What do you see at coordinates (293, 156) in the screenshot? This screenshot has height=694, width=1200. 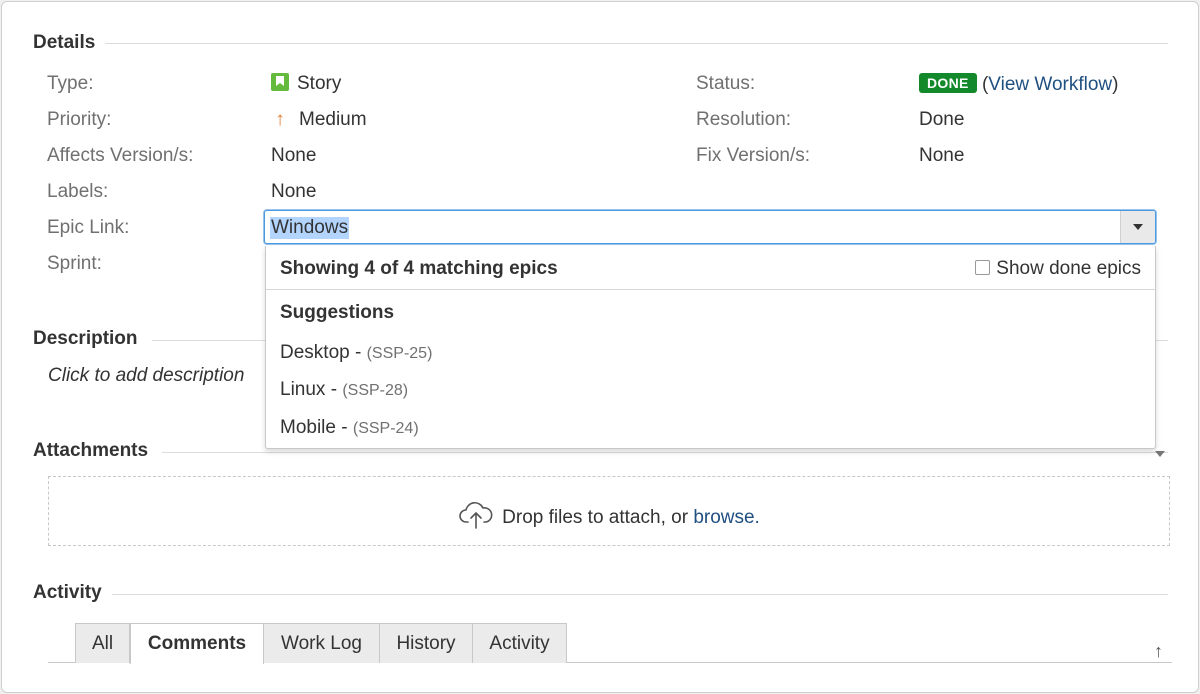 I see `affects-version-value: None` at bounding box center [293, 156].